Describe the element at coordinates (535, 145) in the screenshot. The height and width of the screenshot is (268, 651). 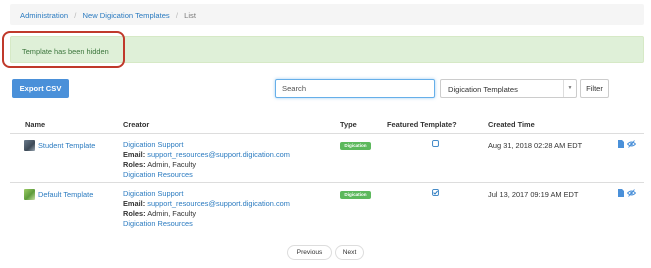
I see `created-time: Aug 31, 2018 02:28 AM EDT` at that location.